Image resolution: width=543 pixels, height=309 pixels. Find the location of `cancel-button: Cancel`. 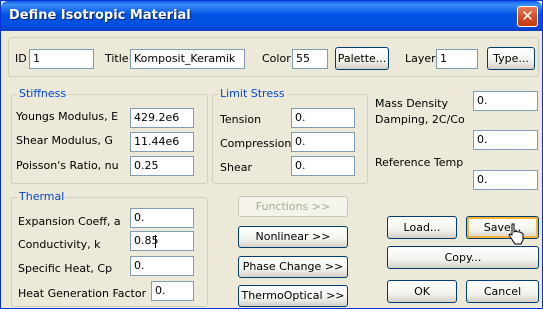

cancel-button: Cancel is located at coordinates (502, 291).